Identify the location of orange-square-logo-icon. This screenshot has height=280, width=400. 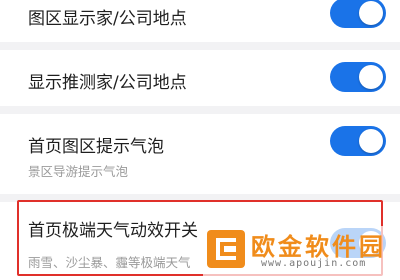
(226, 249).